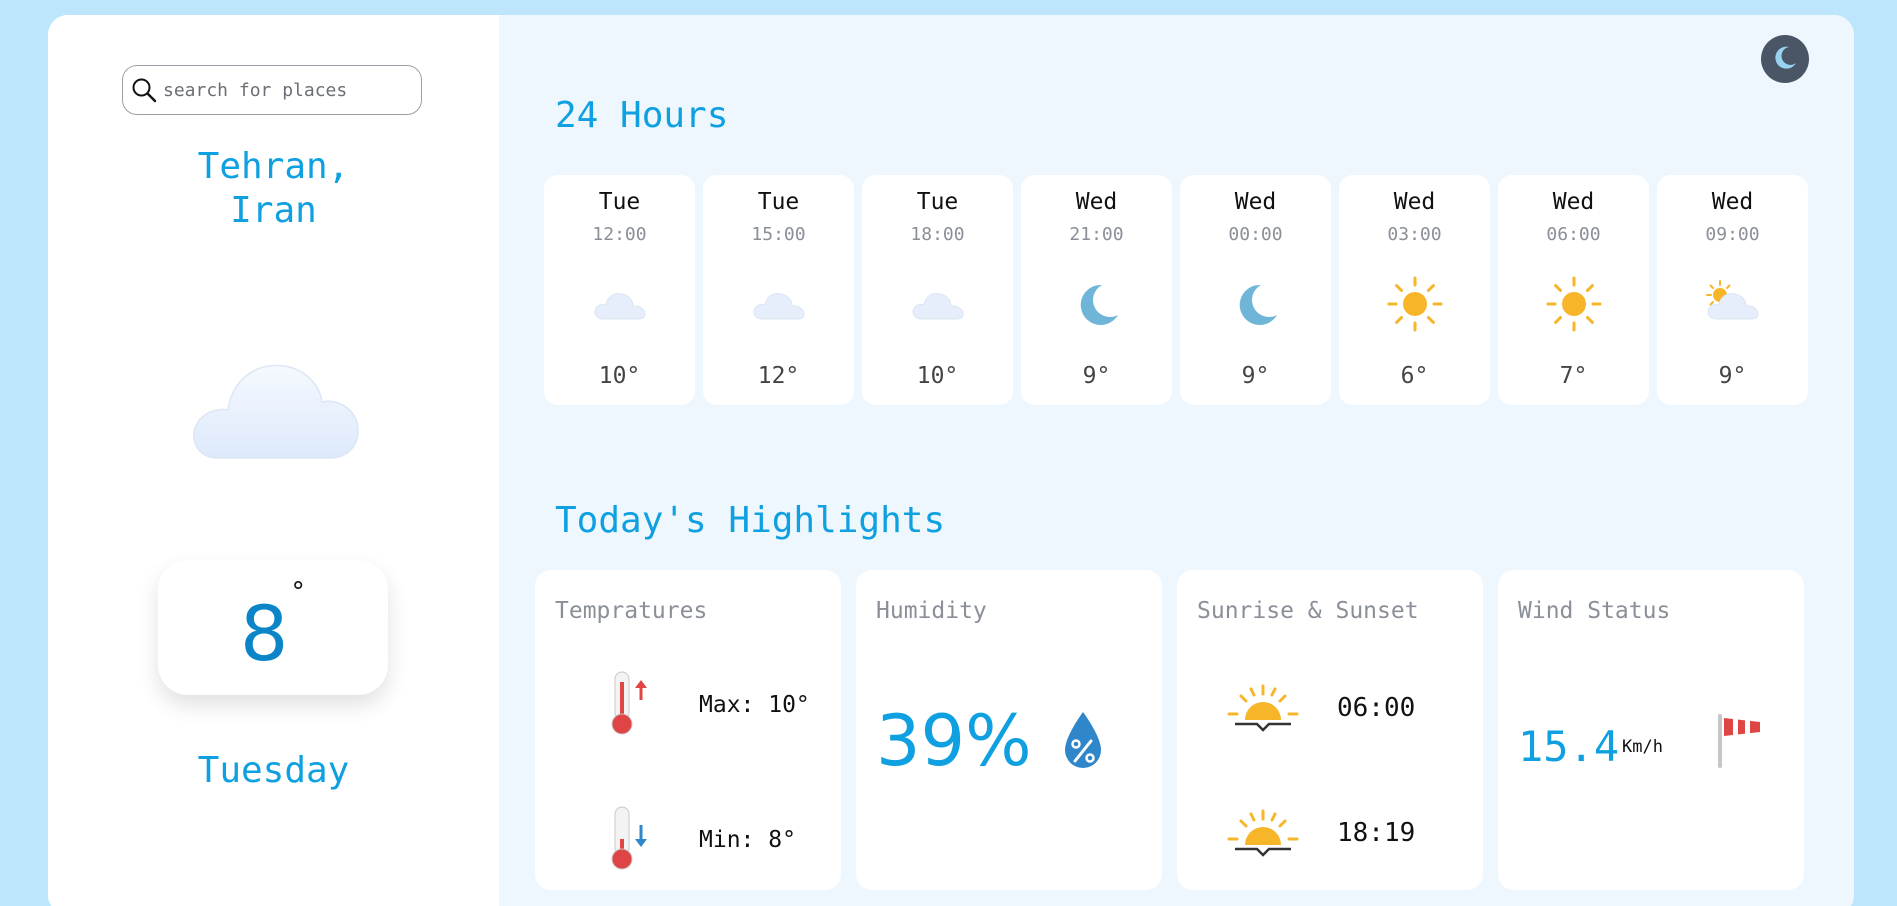  Describe the element at coordinates (931, 611) in the screenshot. I see `humidity-title: Humidity` at that location.